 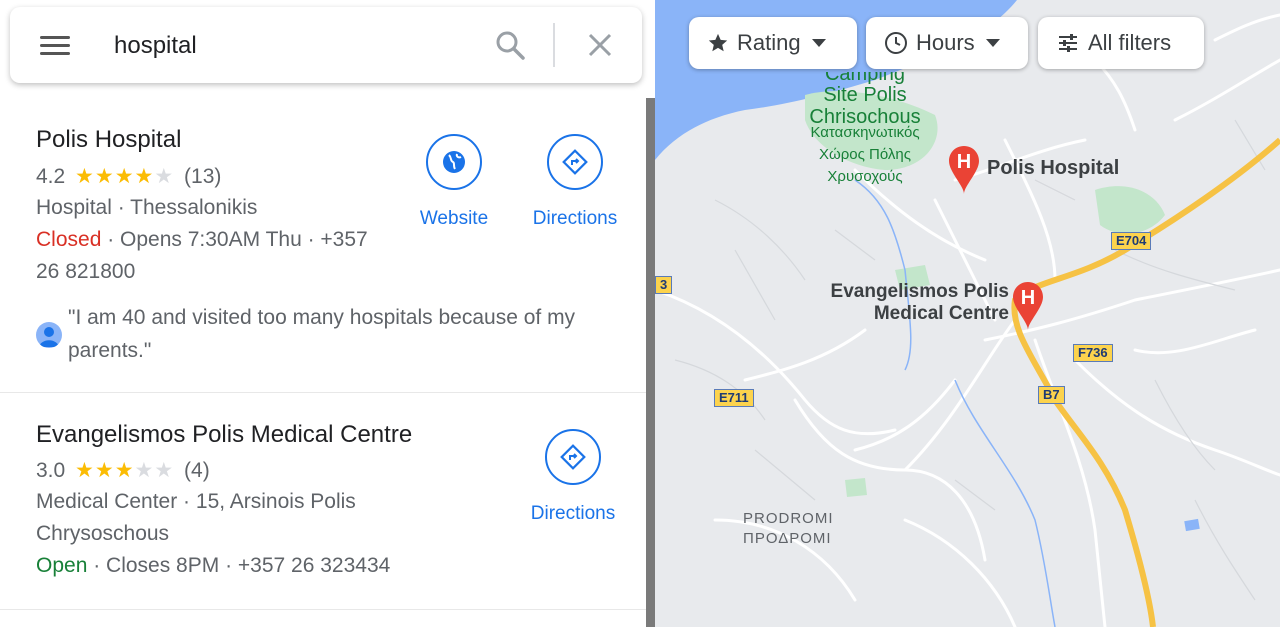 What do you see at coordinates (865, 132) in the screenshot?
I see `campsite-greek1: Κατασκηνωτικός` at bounding box center [865, 132].